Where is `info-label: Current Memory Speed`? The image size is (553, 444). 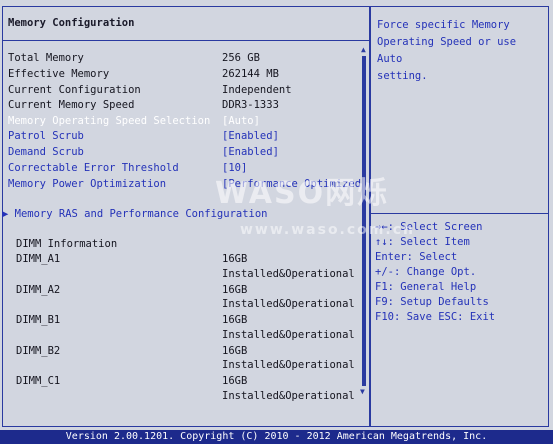 info-label: Current Memory Speed is located at coordinates (71, 105).